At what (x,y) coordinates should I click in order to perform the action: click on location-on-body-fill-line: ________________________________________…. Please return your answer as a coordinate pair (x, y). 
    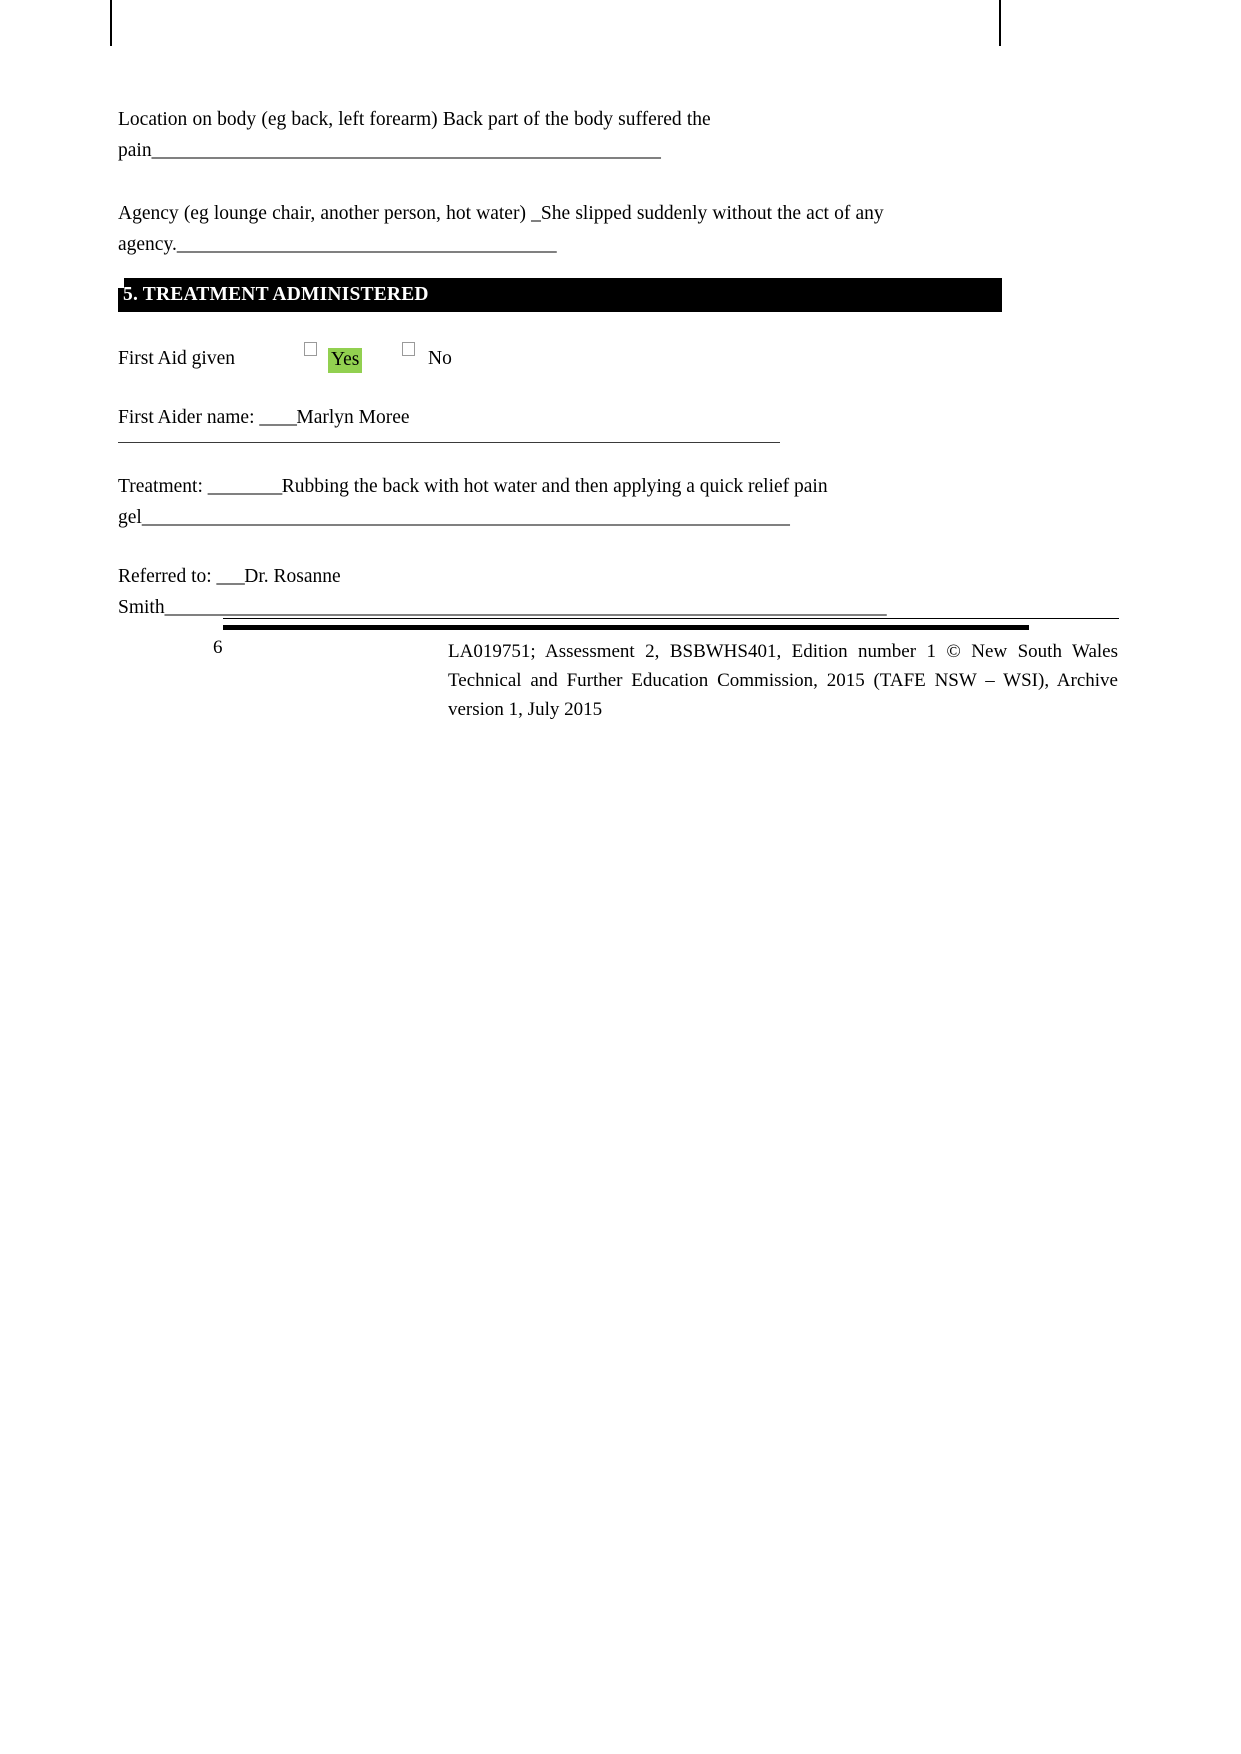
    Looking at the image, I should click on (406, 150).